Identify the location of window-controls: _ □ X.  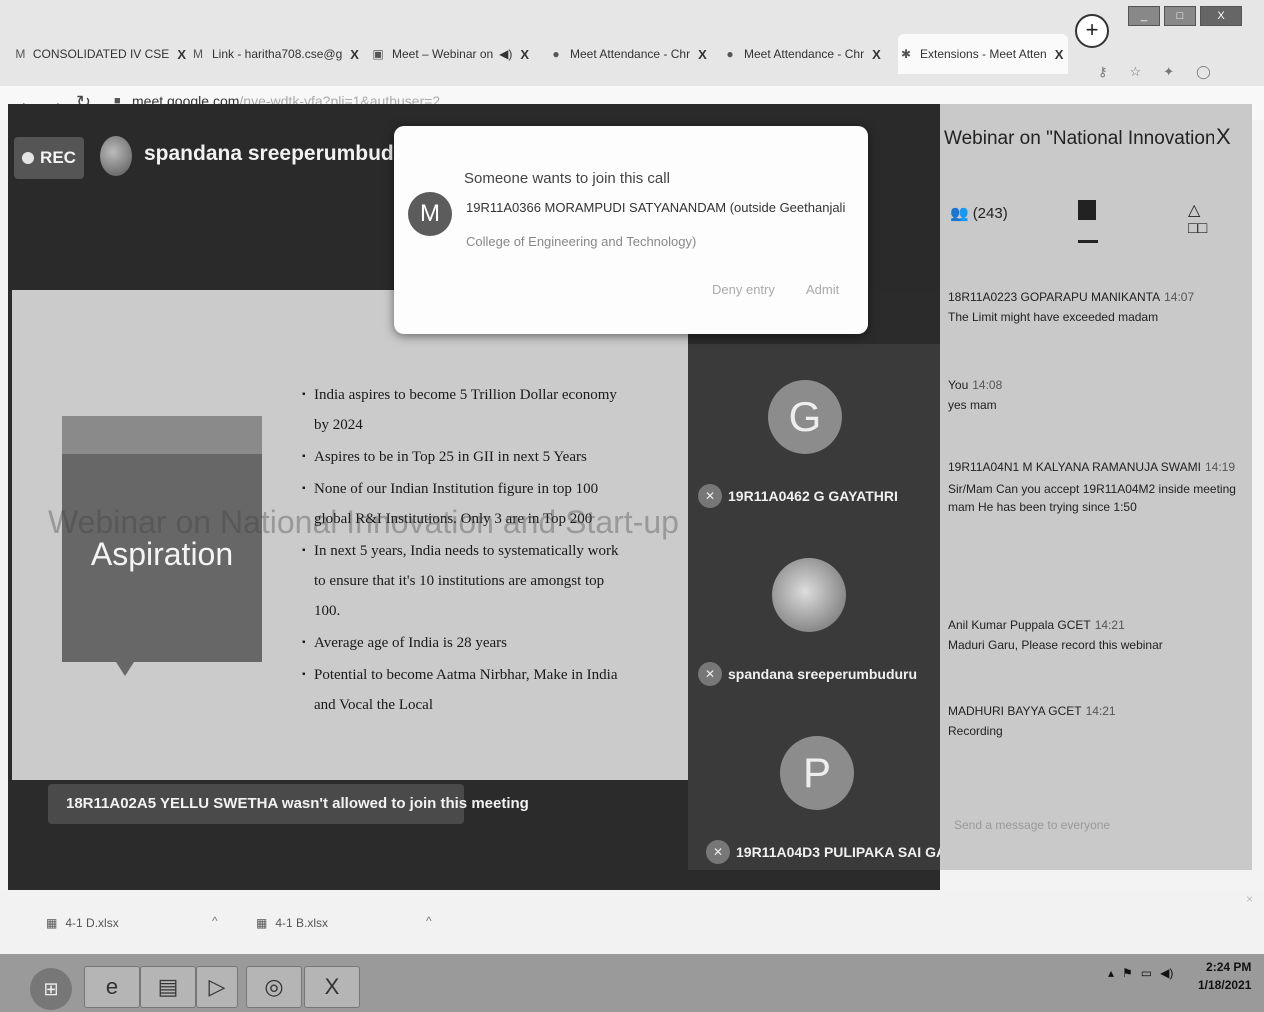
(1185, 16).